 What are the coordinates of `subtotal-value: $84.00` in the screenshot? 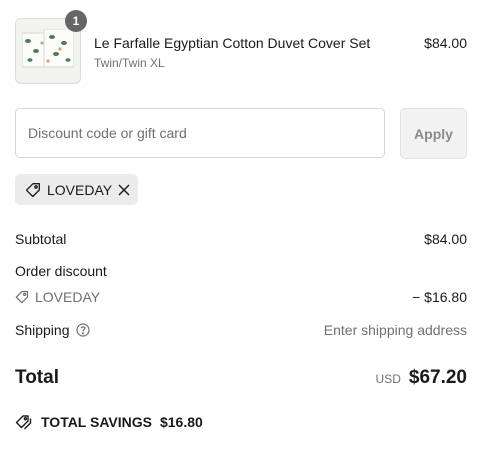 It's located at (445, 239).